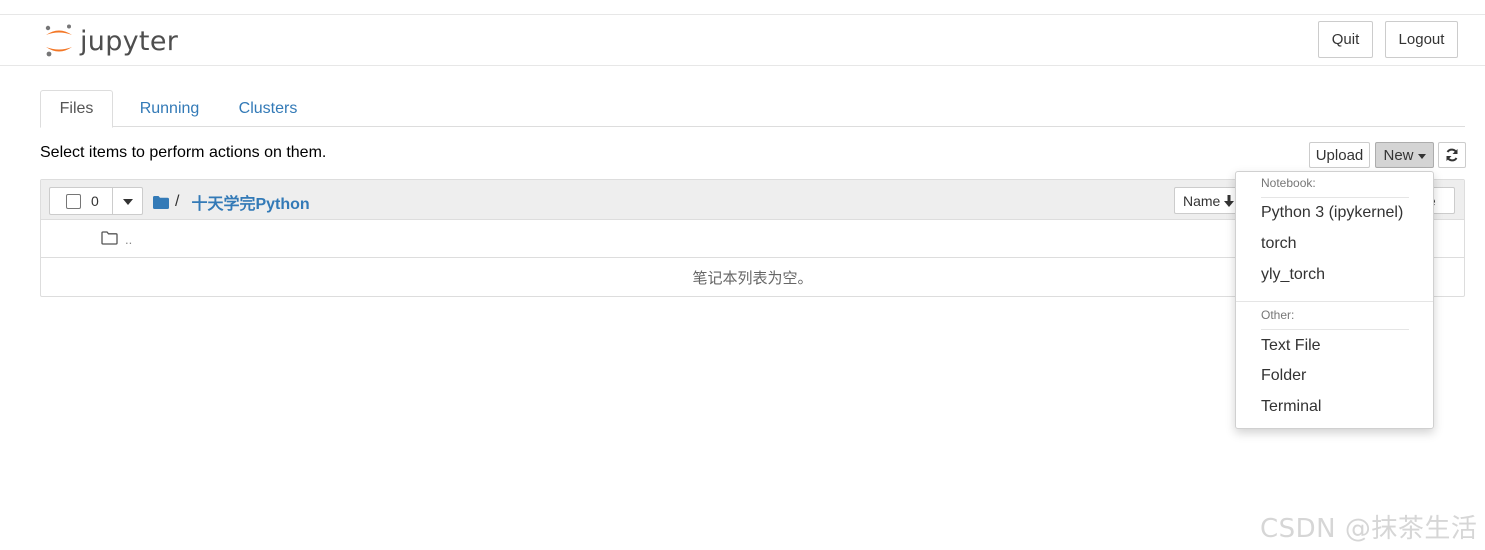 This screenshot has width=1485, height=550. I want to click on selection-hint: Select items to perform actions on them., so click(183, 152).